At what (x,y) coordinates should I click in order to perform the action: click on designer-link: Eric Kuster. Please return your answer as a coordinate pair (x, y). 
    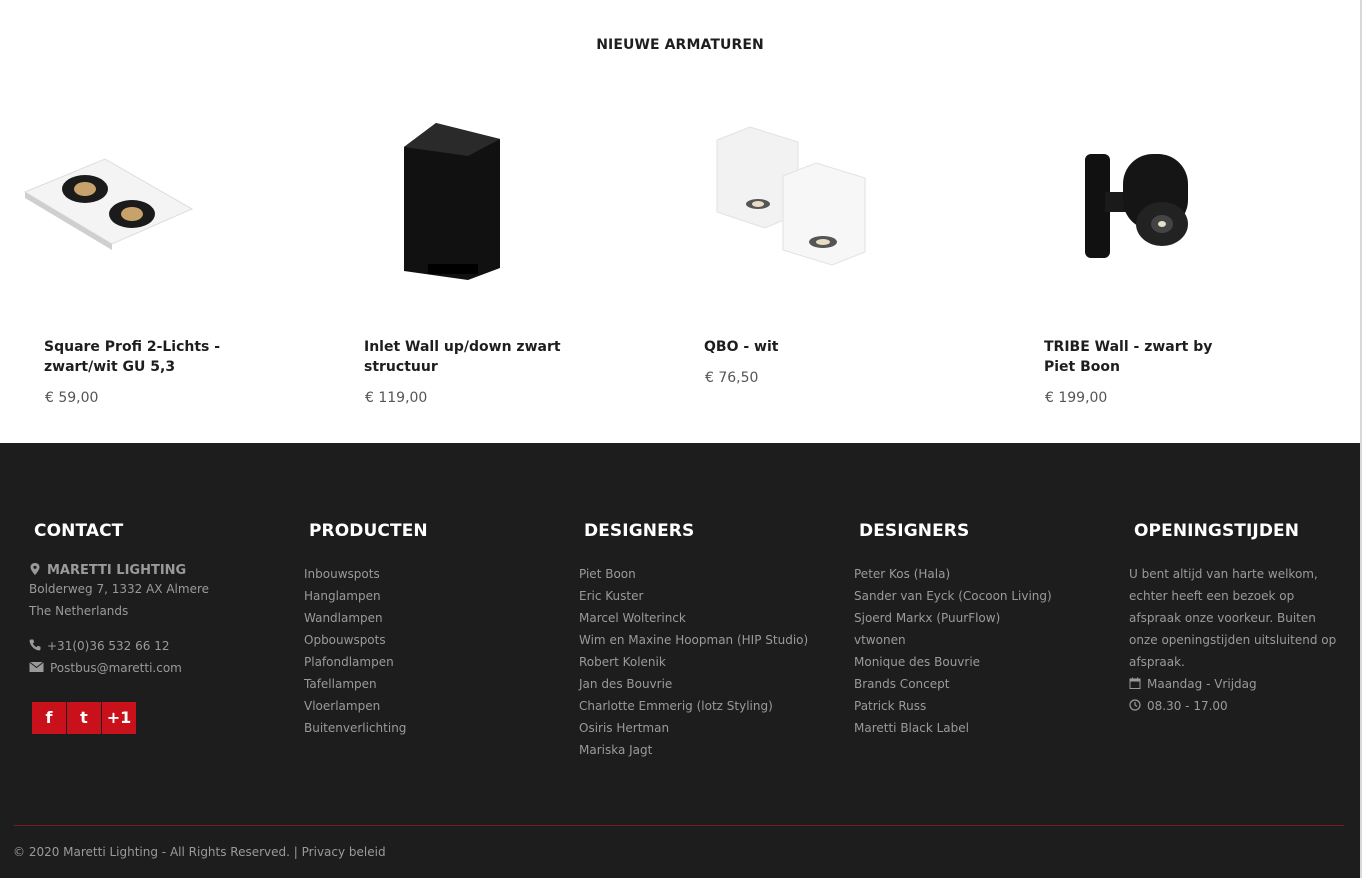
    Looking at the image, I should click on (693, 596).